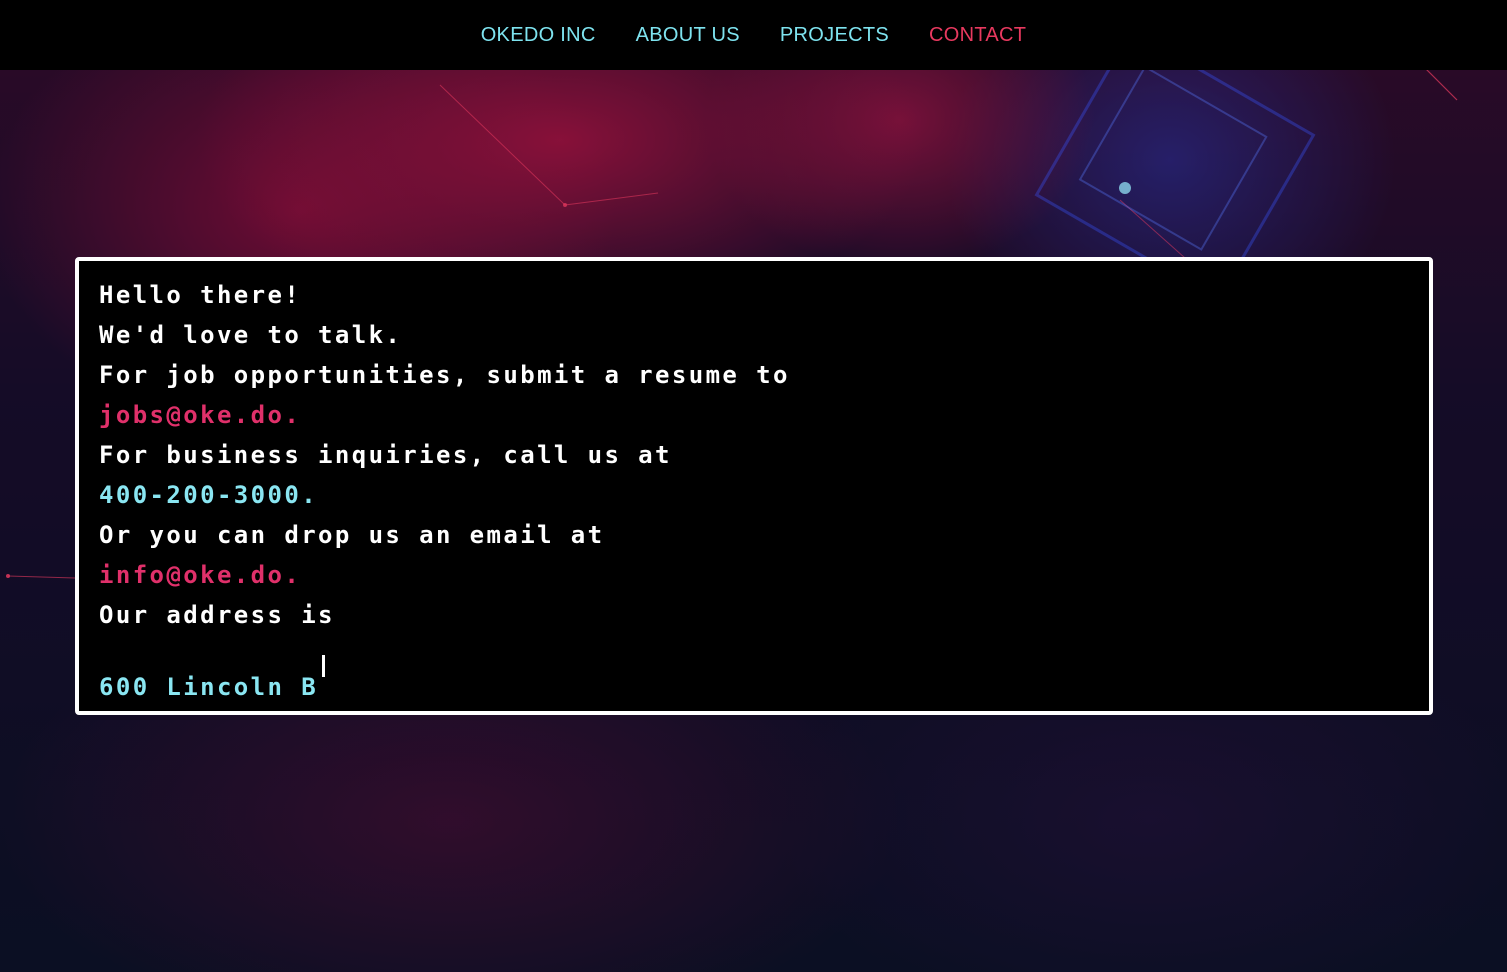 The image size is (1507, 972). What do you see at coordinates (538, 35) in the screenshot?
I see `nav-okedo-inc: OKEDO INC` at bounding box center [538, 35].